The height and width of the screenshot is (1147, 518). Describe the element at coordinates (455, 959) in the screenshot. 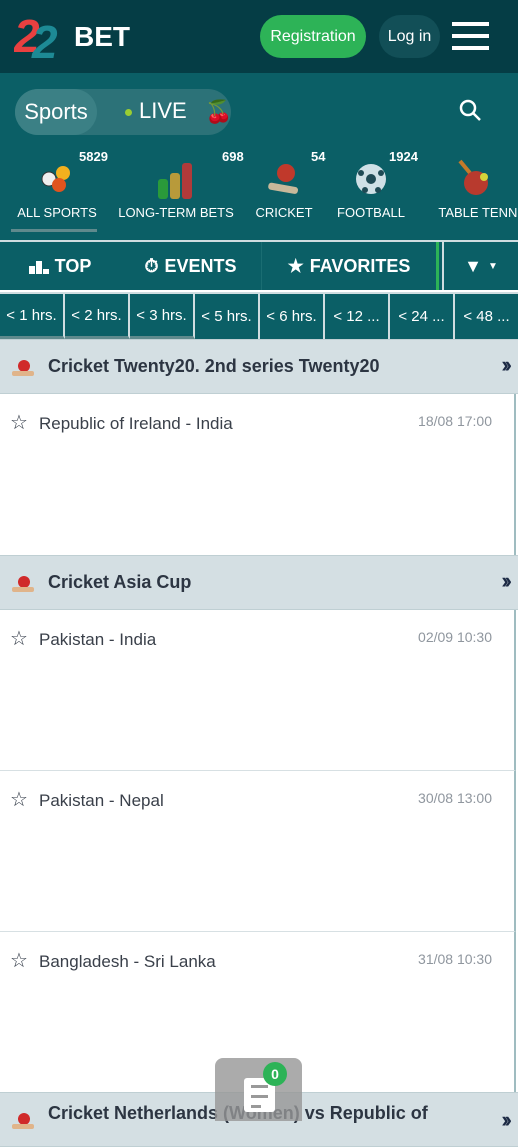

I see `event-date: 31/08 10:30` at that location.